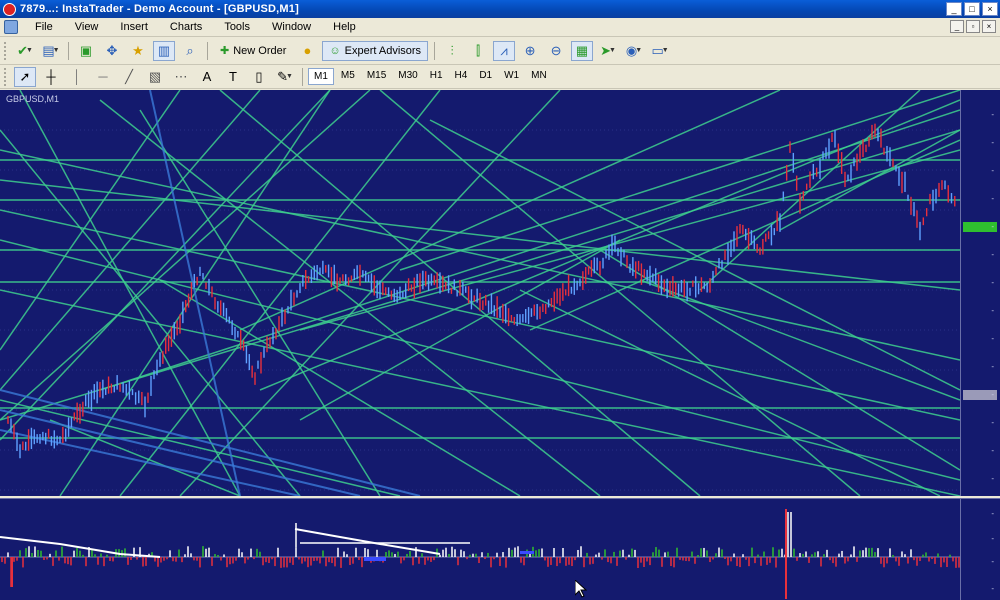 The image size is (1000, 600). Describe the element at coordinates (954, 9) in the screenshot. I see `minimize-button: _` at that location.